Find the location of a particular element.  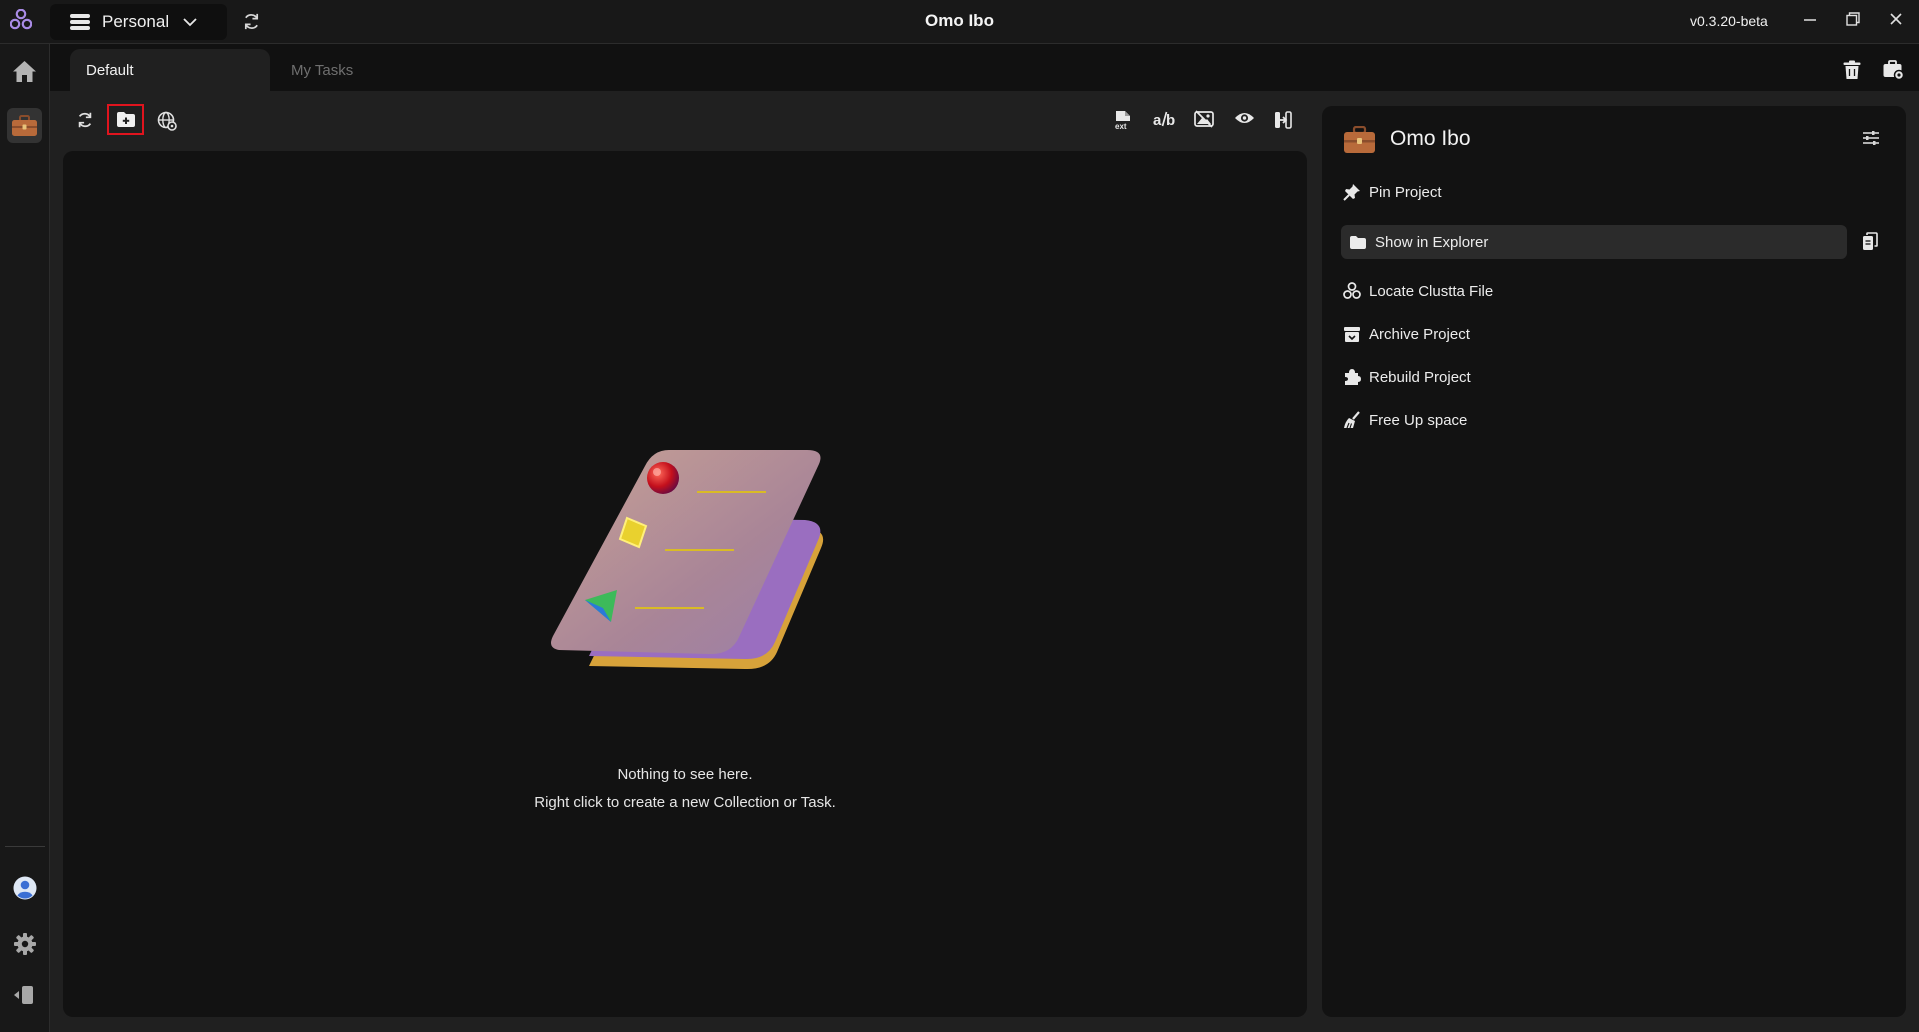

locate-clustta-file-action: Locate Clustta File is located at coordinates (1418, 291).